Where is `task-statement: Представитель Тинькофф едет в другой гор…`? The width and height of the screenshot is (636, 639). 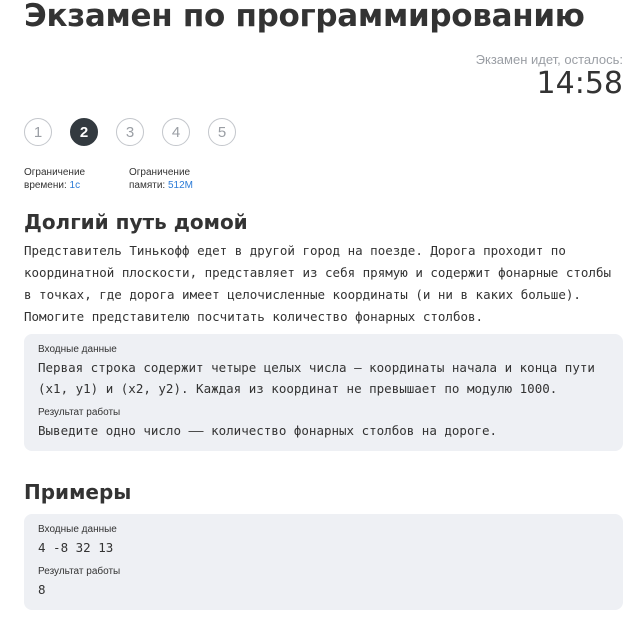 task-statement: Представитель Тинькофф едет в другой гор… is located at coordinates (317, 283).